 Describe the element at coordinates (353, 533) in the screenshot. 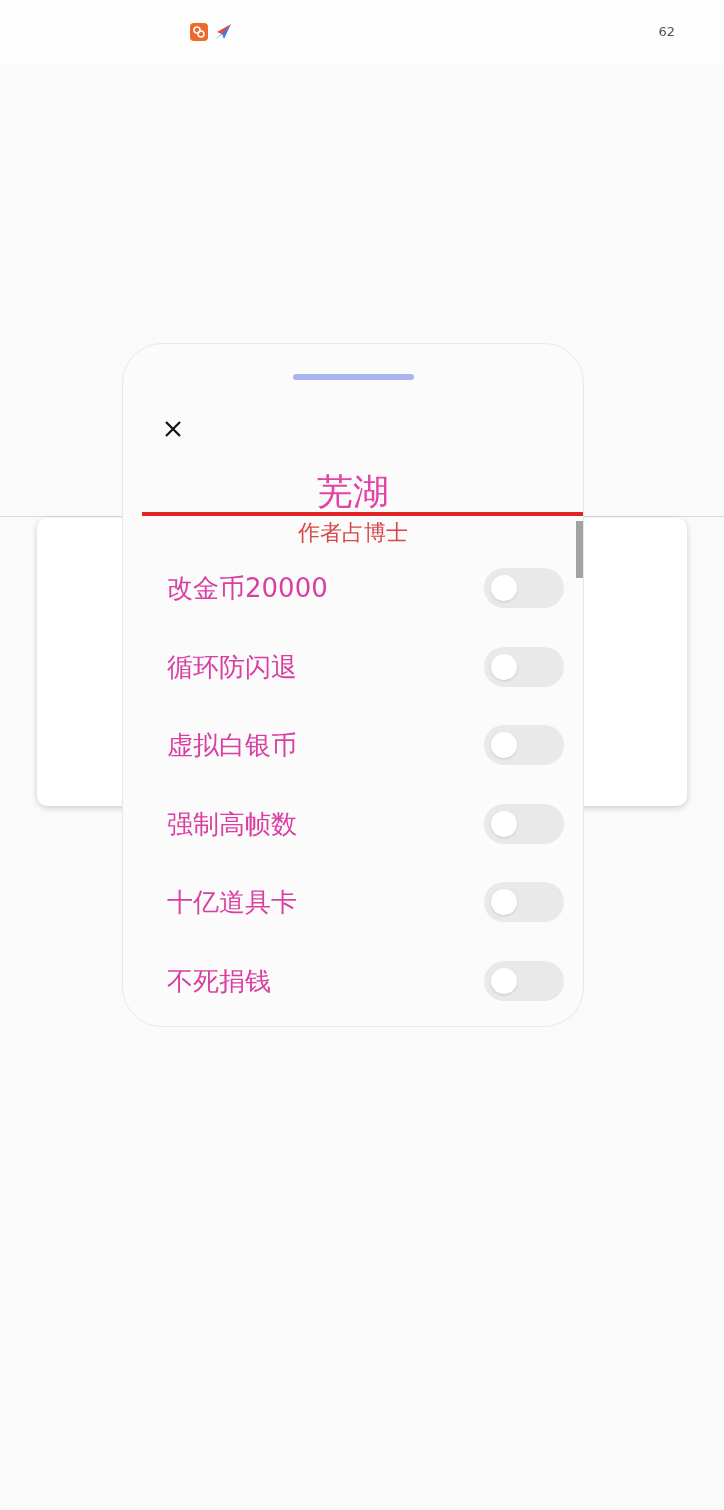

I see `author-subtitle: 作者占博士` at that location.